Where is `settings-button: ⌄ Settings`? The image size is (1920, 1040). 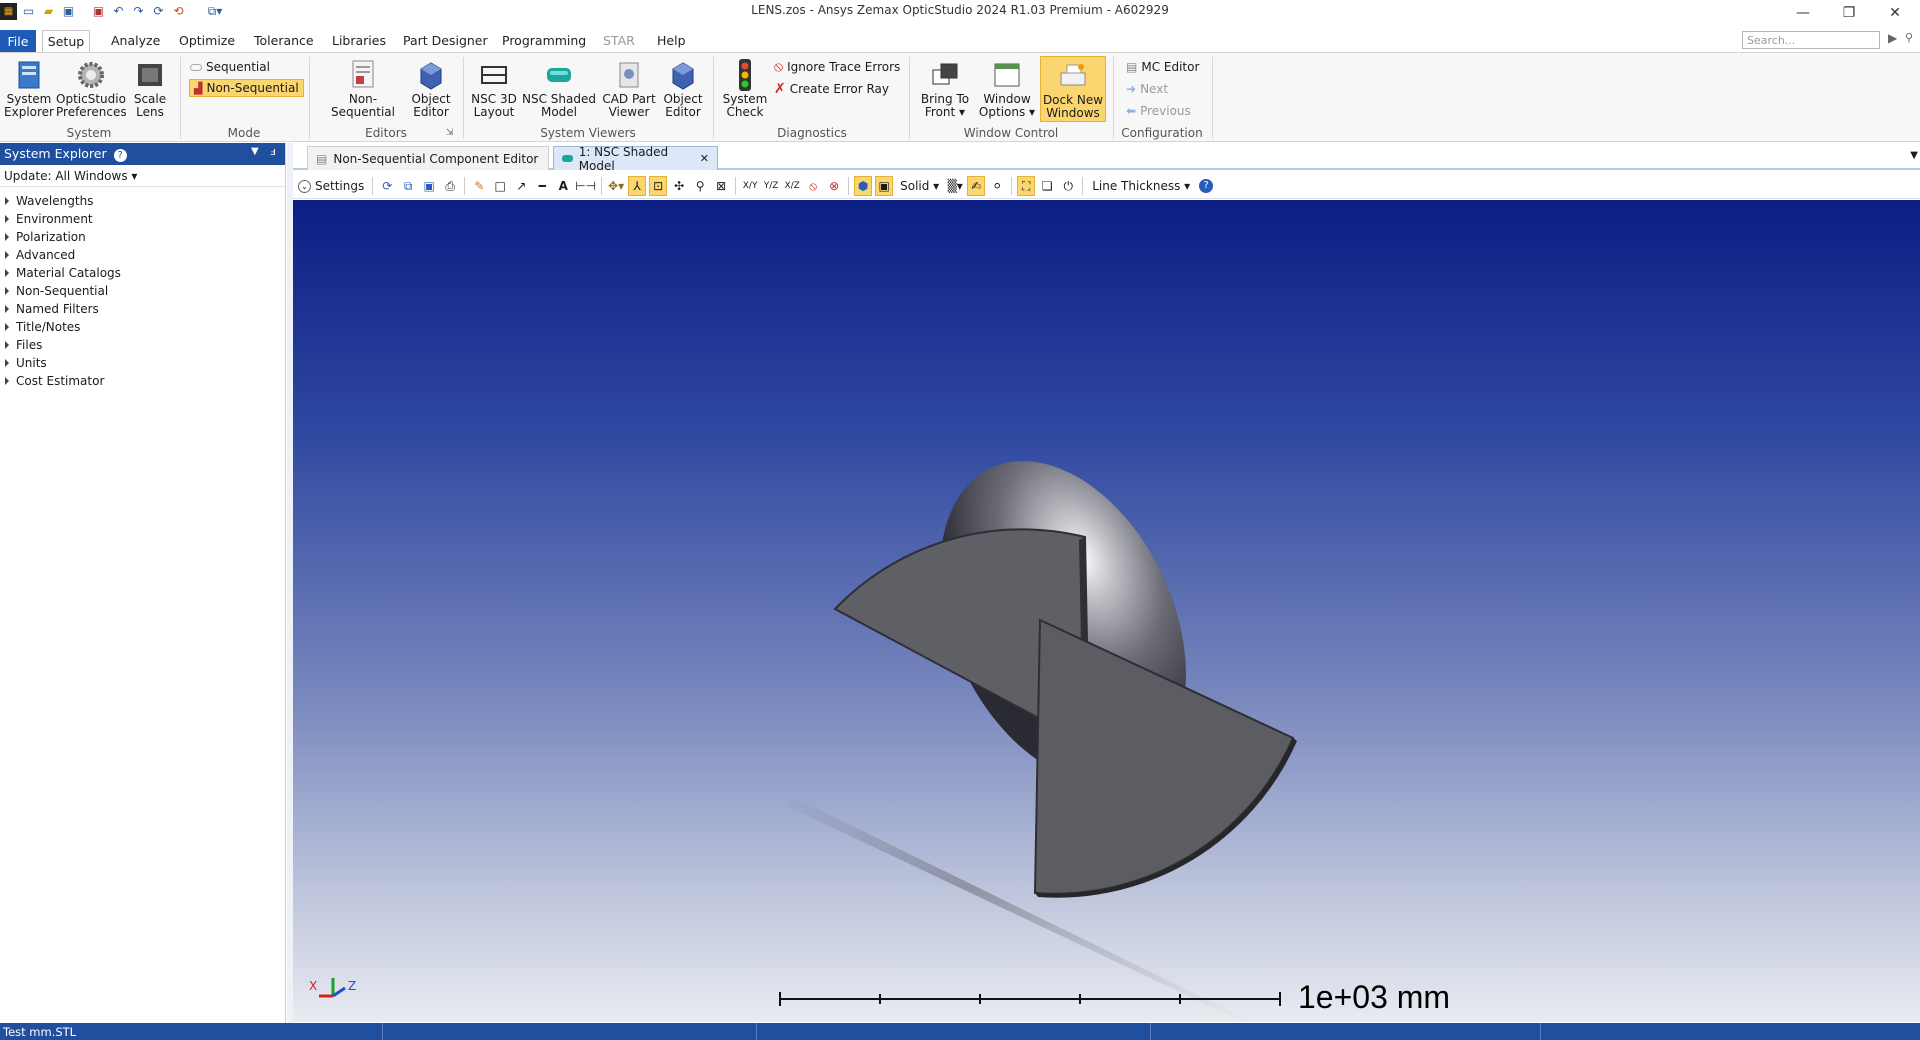 settings-button: ⌄ Settings is located at coordinates (331, 186).